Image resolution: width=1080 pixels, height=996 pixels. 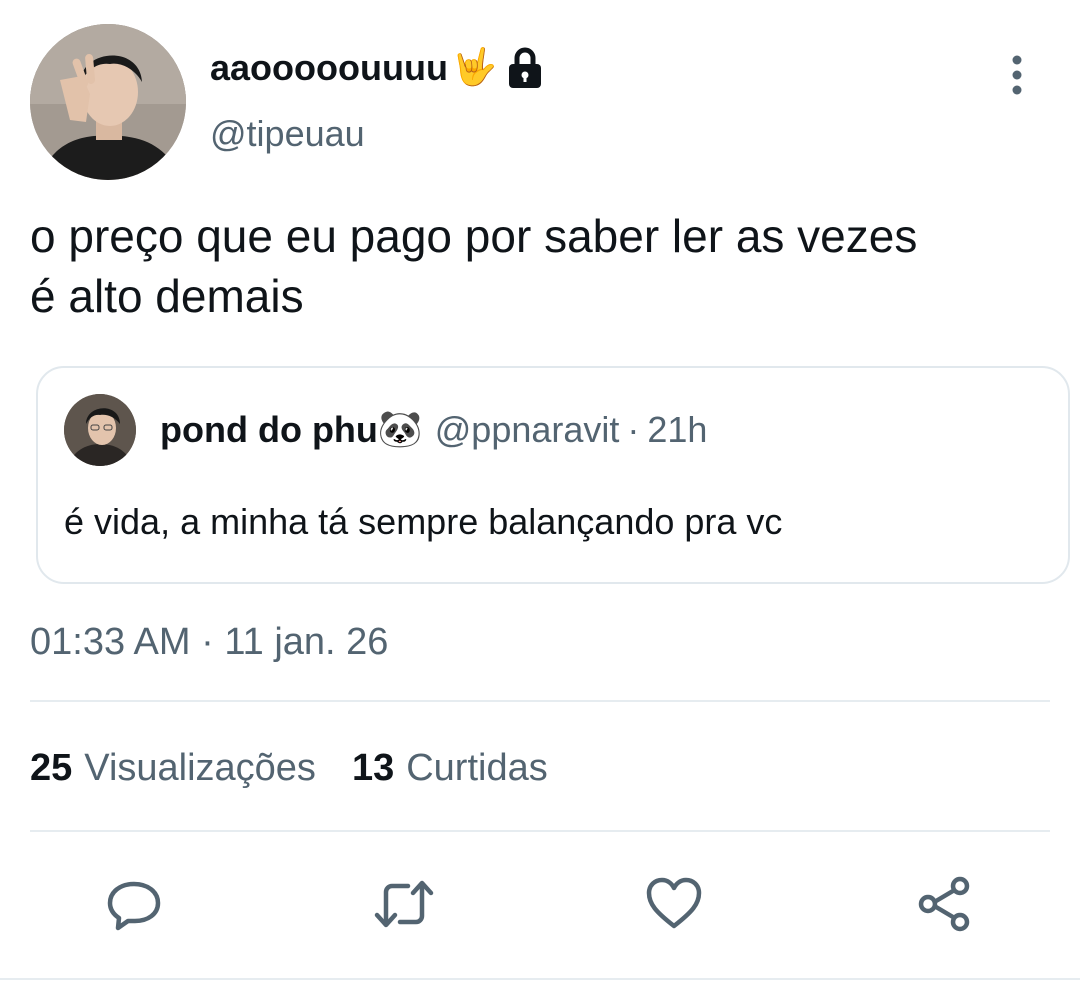 I want to click on quote-time: 21h, so click(x=677, y=429).